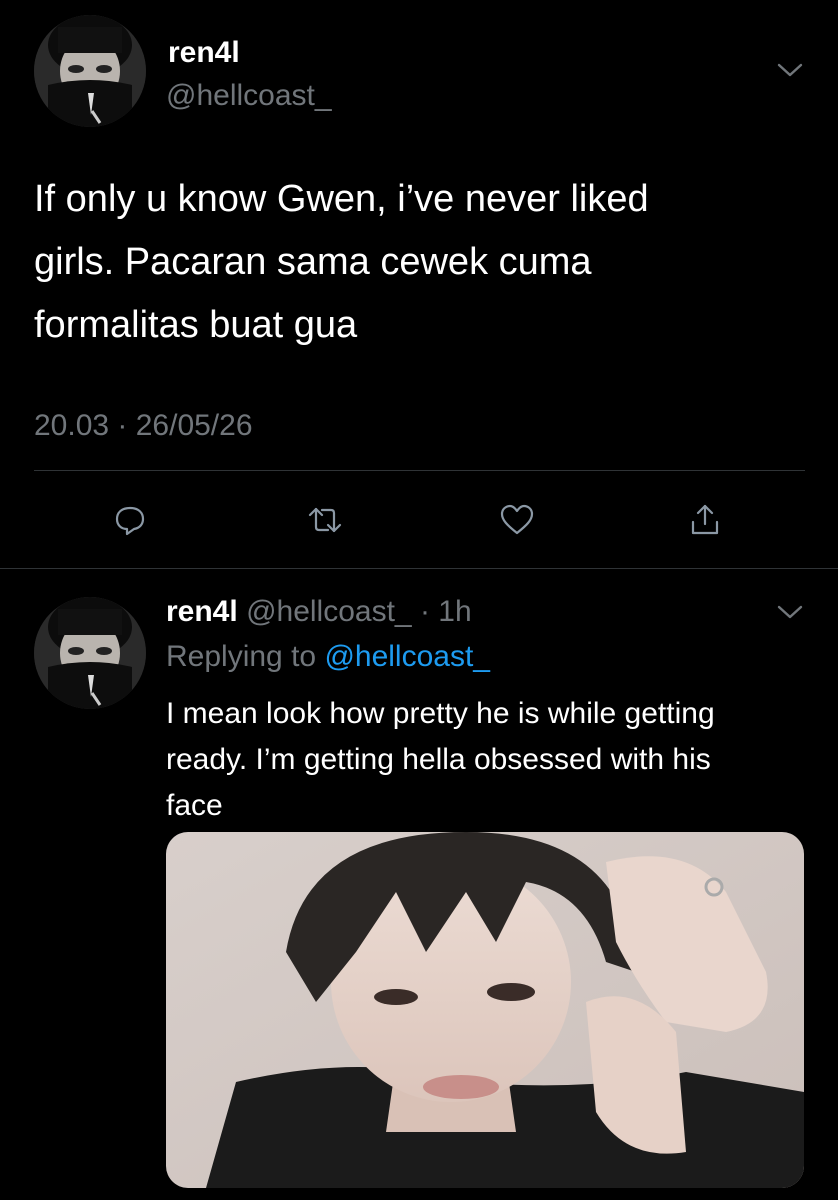 This screenshot has width=838, height=1200. Describe the element at coordinates (143, 426) in the screenshot. I see `main-timestamp: 20.03 · 26/05/26` at that location.